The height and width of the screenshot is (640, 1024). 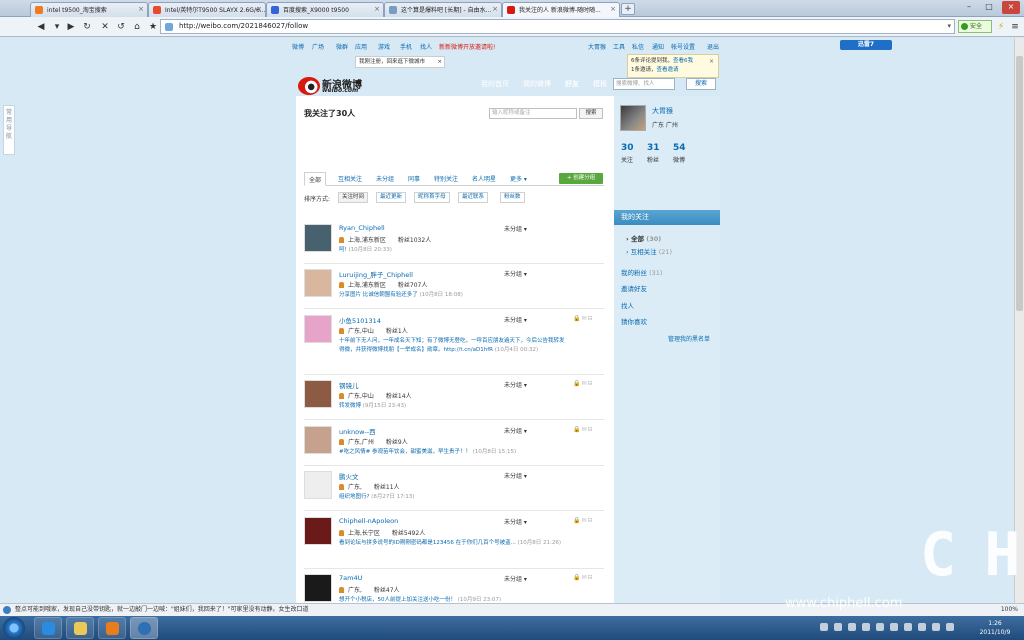 What do you see at coordinates (668, 70) in the screenshot?
I see `view-invites-link: 查看邀请` at bounding box center [668, 70].